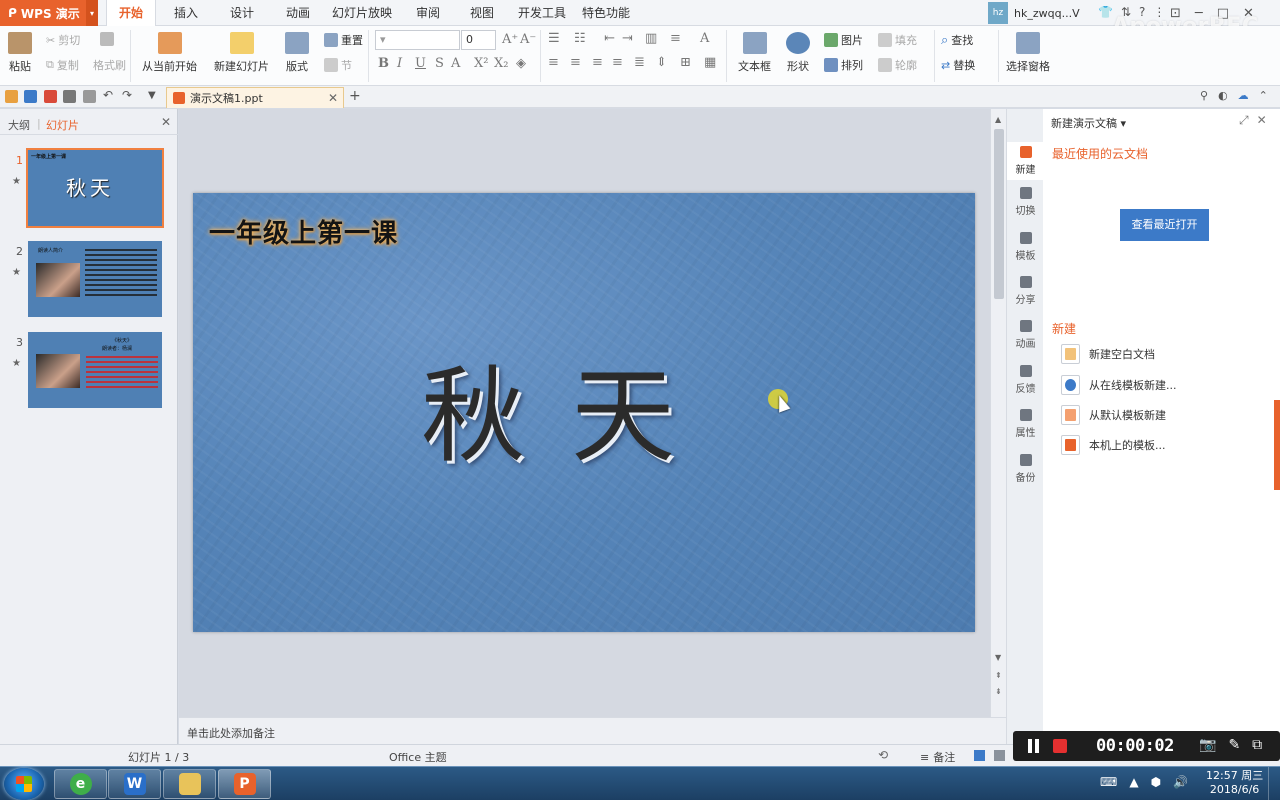 Image resolution: width=1280 pixels, height=800 pixels. What do you see at coordinates (521, 63) in the screenshot?
I see `clear-format-icon: ◈` at bounding box center [521, 63].